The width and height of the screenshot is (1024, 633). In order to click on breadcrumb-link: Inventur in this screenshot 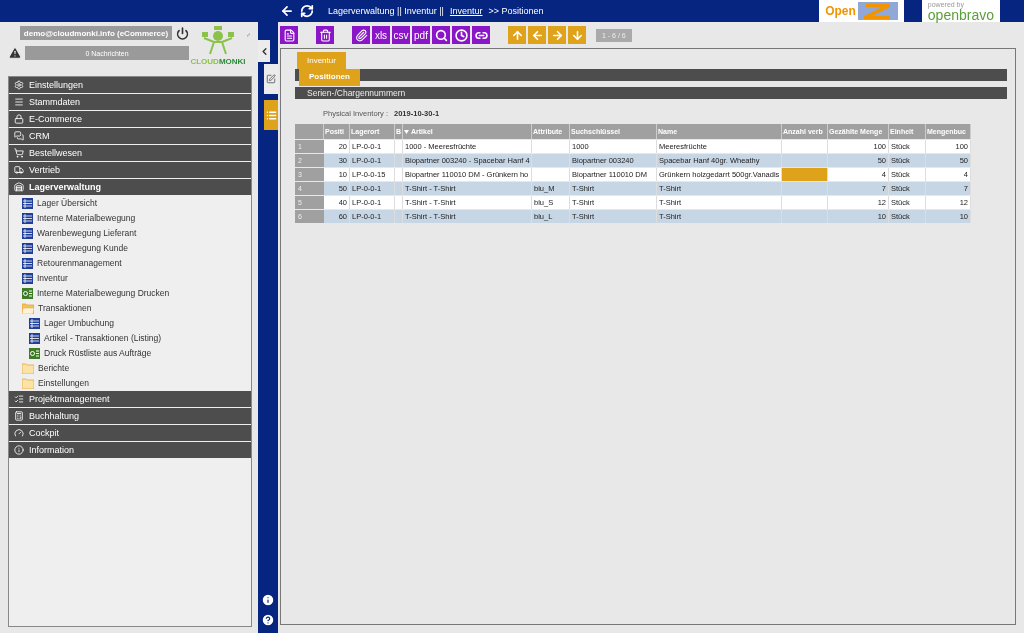, I will do `click(466, 11)`.